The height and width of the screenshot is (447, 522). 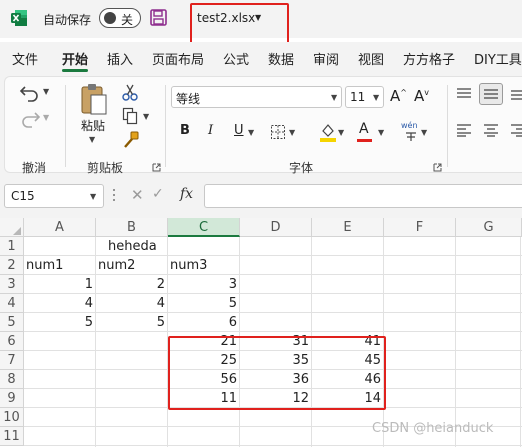 What do you see at coordinates (158, 17) in the screenshot?
I see `save-disk-icon` at bounding box center [158, 17].